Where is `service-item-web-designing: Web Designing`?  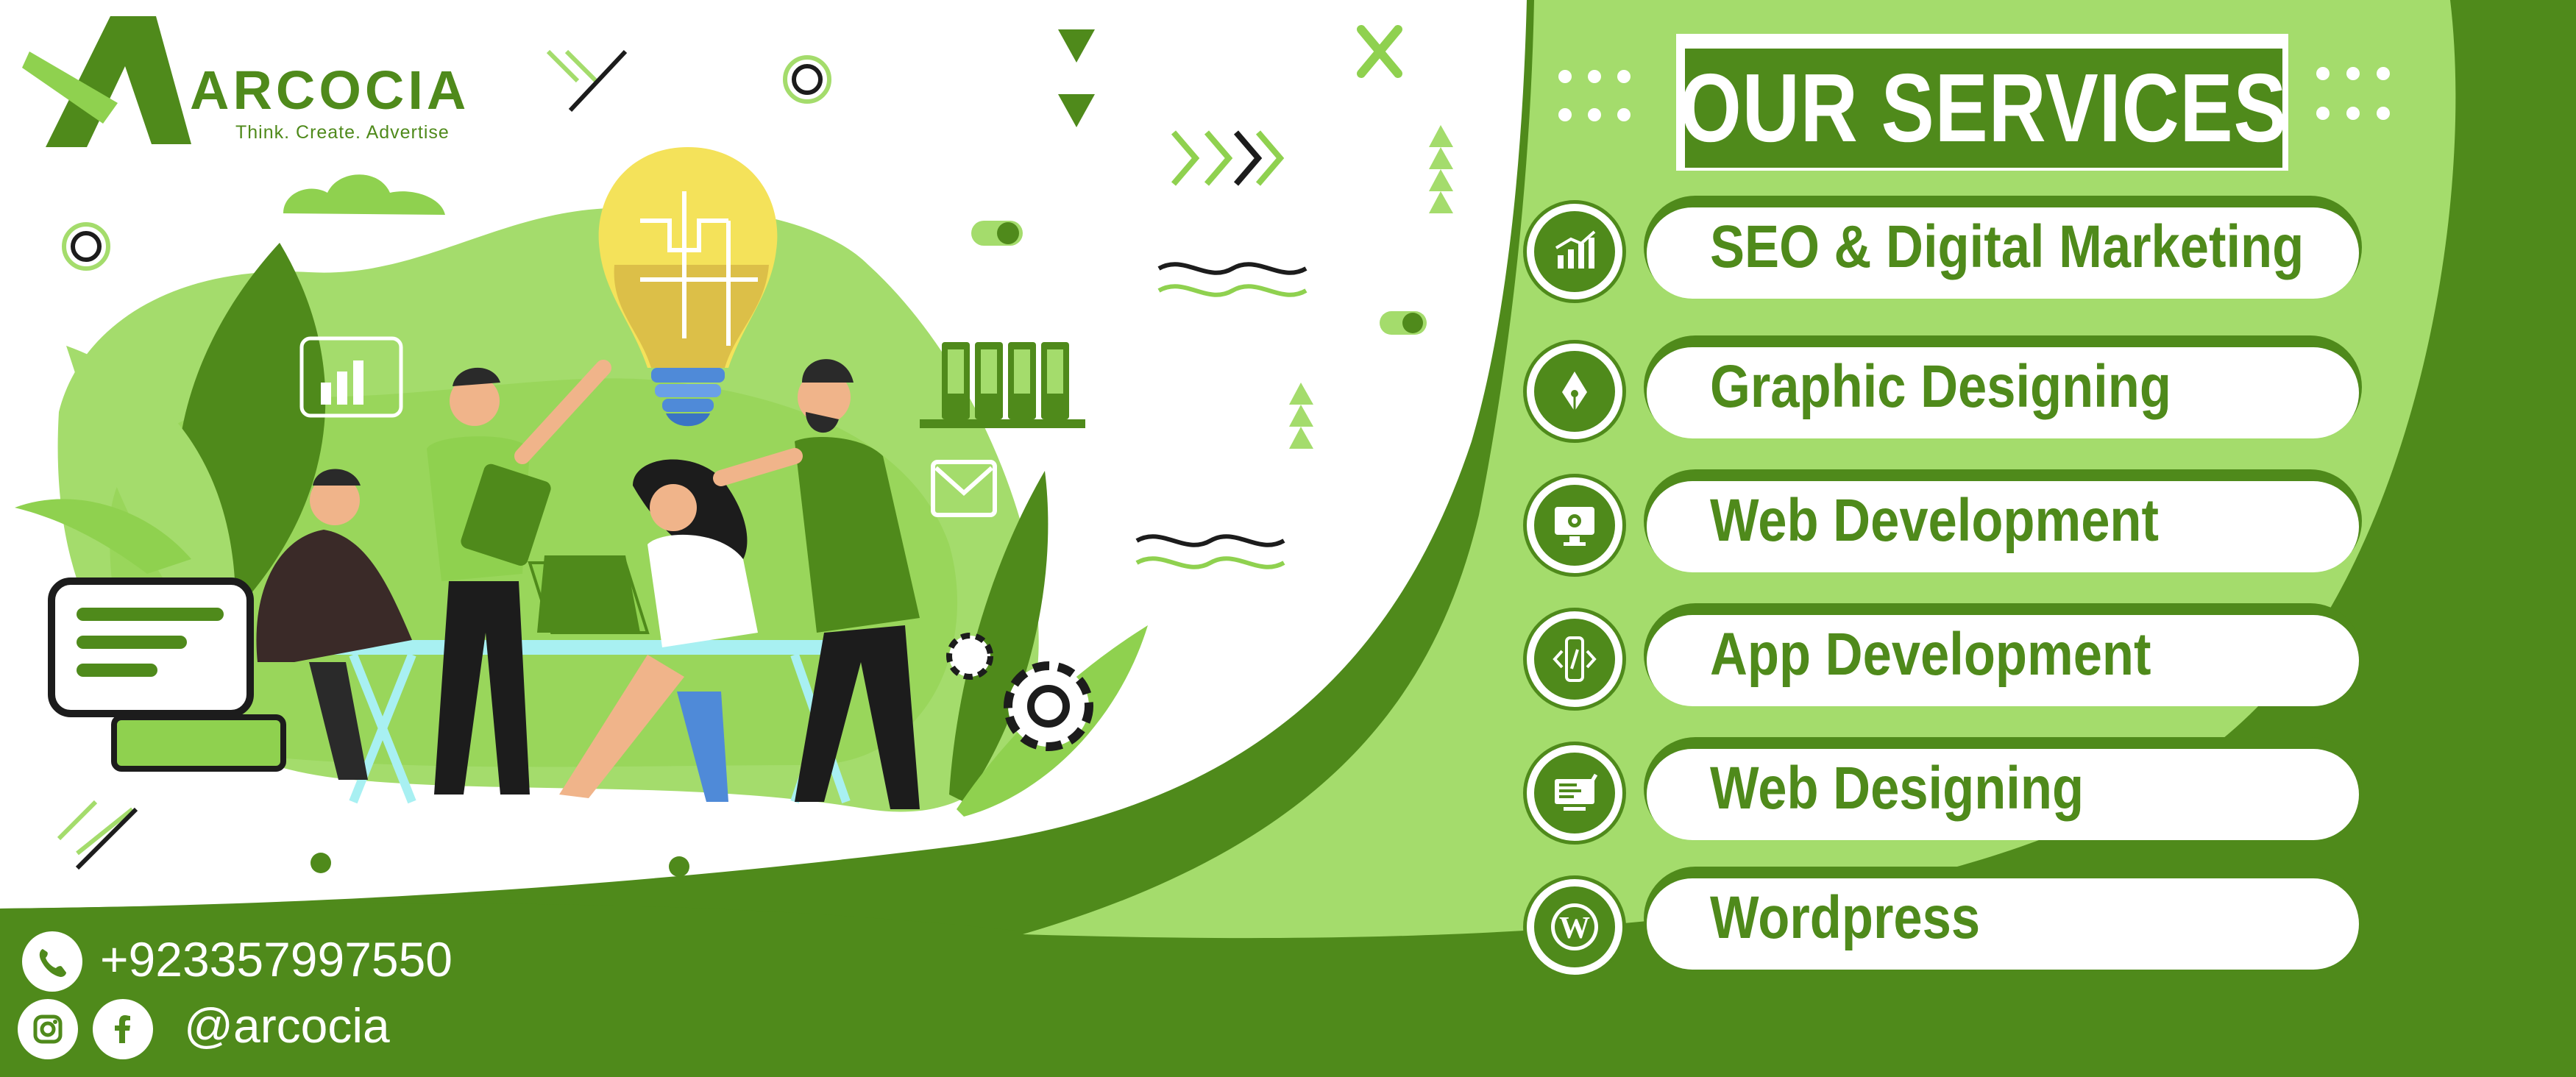
service-item-web-designing: Web Designing is located at coordinates (2003, 788).